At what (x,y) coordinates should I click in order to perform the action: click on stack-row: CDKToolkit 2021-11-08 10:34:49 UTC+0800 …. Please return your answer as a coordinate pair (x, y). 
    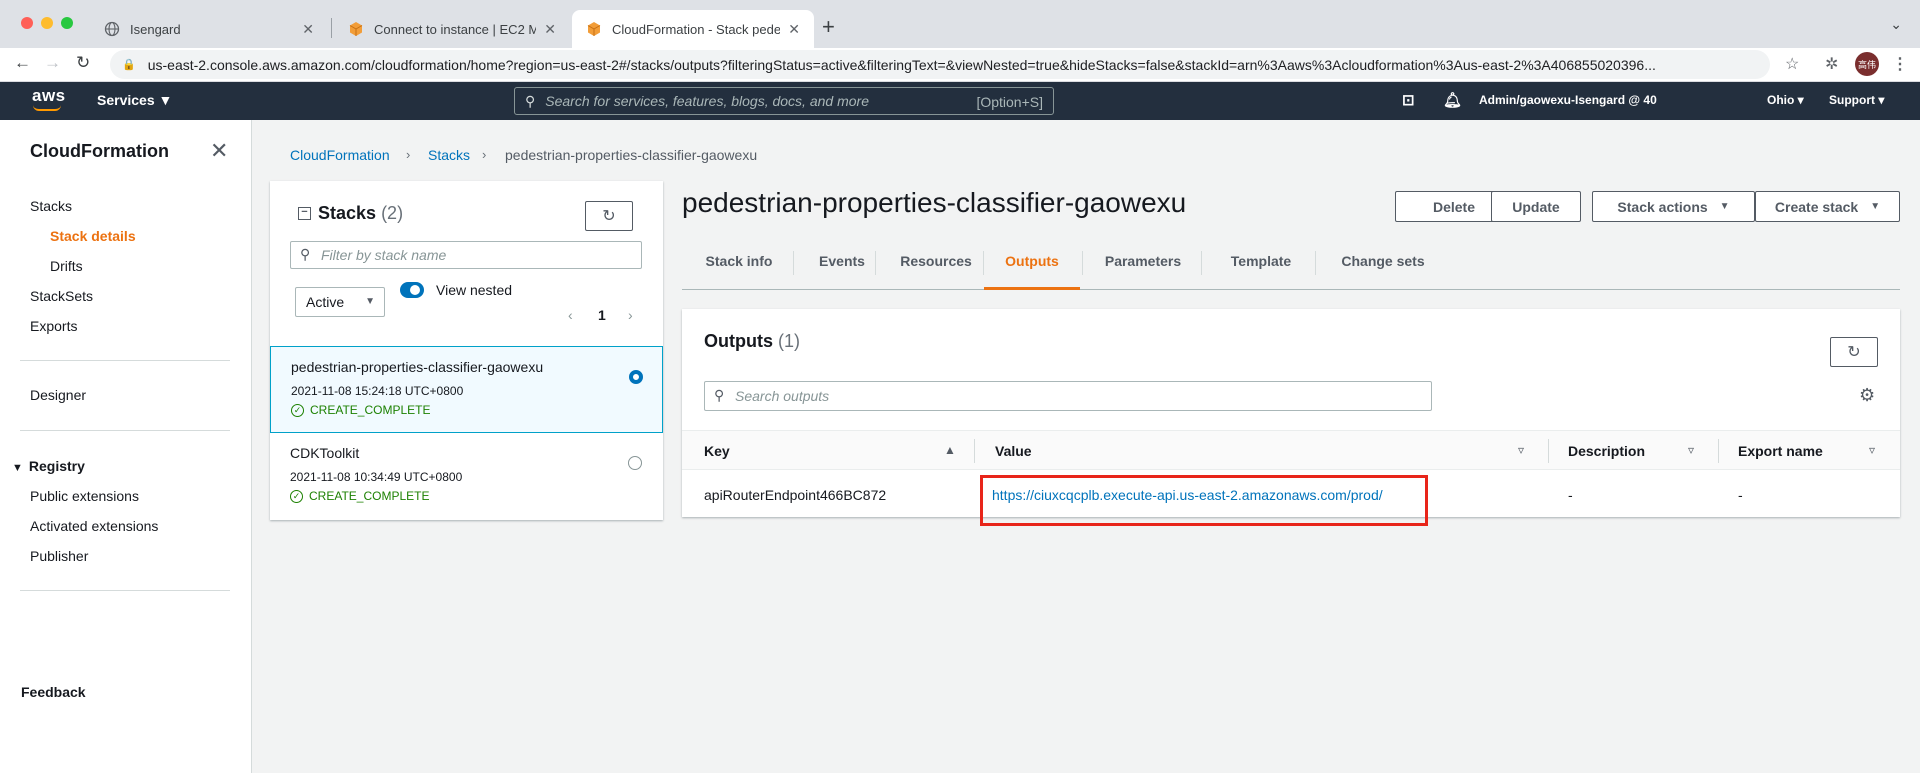
    Looking at the image, I should click on (466, 476).